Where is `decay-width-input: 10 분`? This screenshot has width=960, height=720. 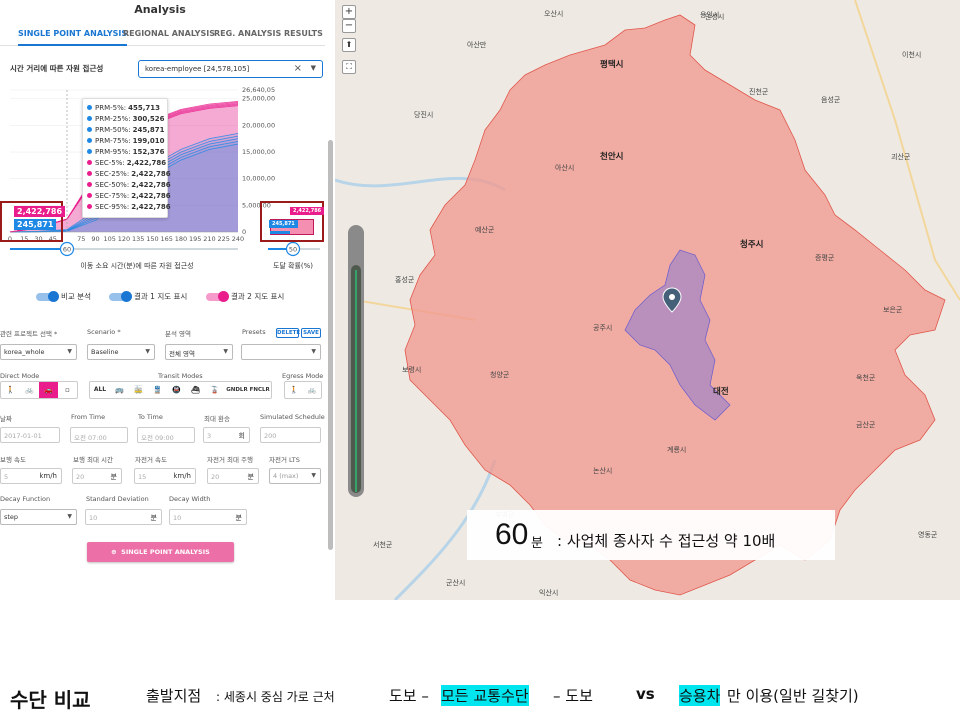 decay-width-input: 10 분 is located at coordinates (208, 517).